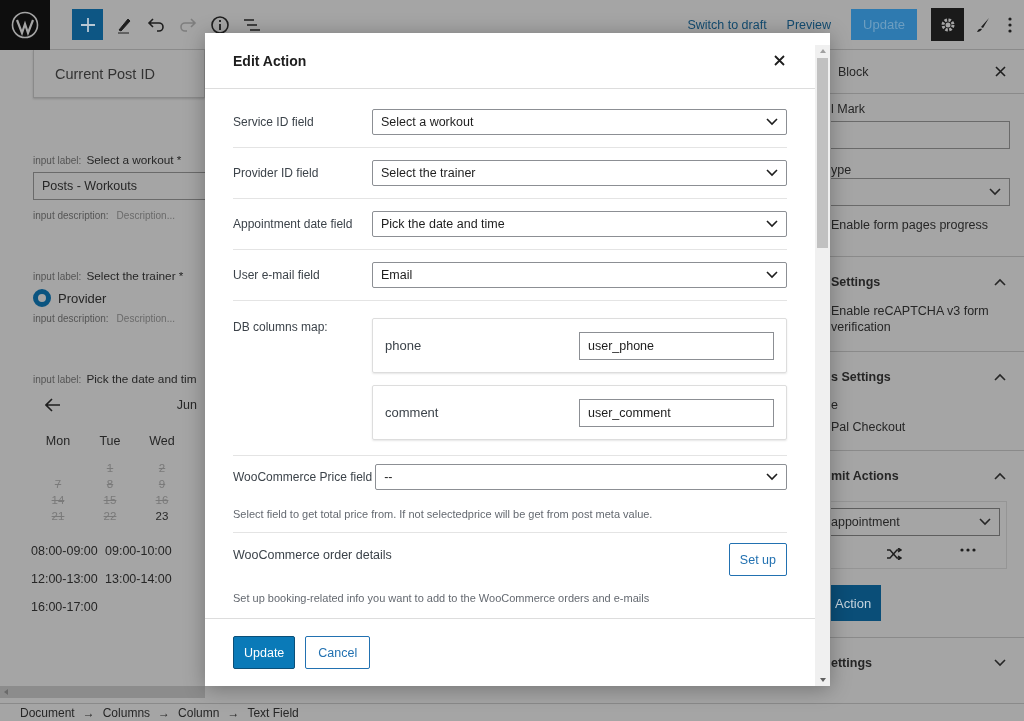 The image size is (1024, 721). Describe the element at coordinates (579, 224) in the screenshot. I see `select-field: Pick the date and time` at that location.